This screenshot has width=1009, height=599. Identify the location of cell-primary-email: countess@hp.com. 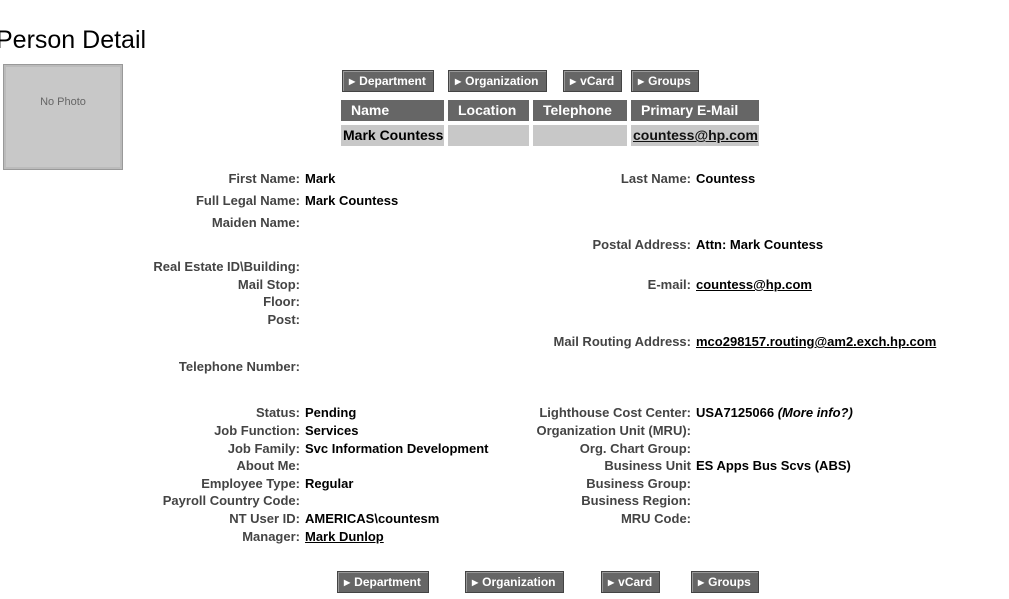
(695, 135).